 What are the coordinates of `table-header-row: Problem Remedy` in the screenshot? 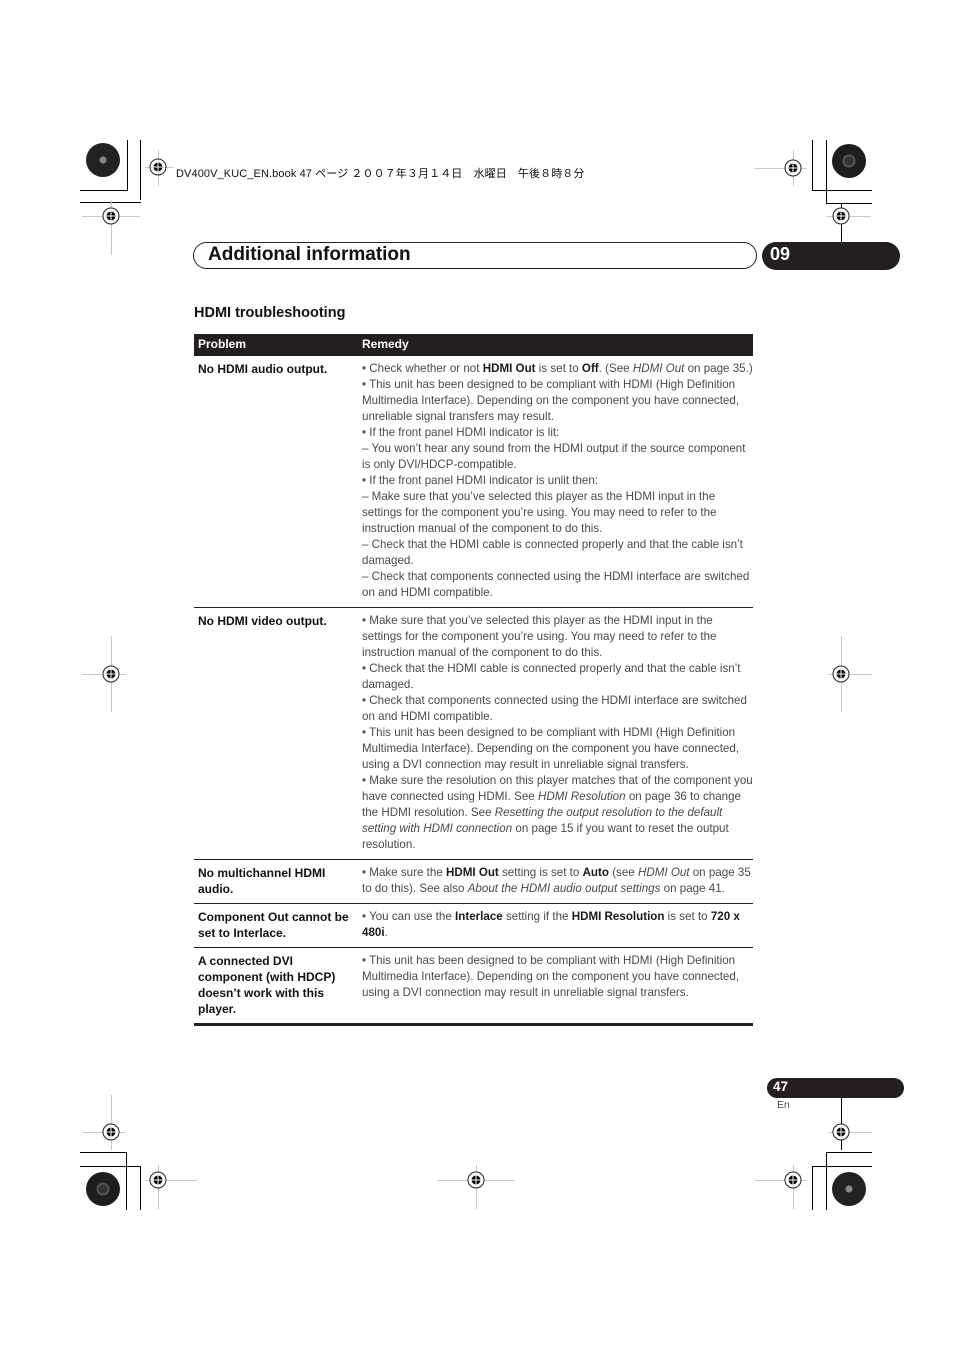 It's located at (473, 345).